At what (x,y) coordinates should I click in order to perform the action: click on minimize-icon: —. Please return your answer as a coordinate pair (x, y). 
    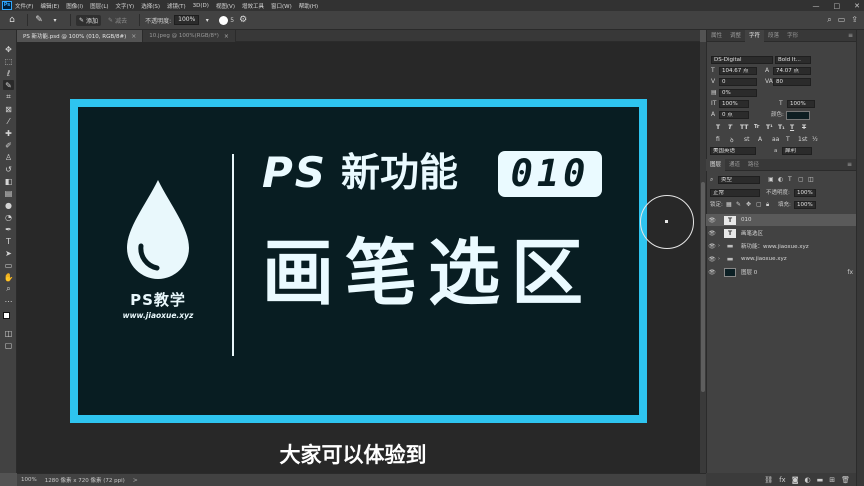
    Looking at the image, I should click on (816, 6).